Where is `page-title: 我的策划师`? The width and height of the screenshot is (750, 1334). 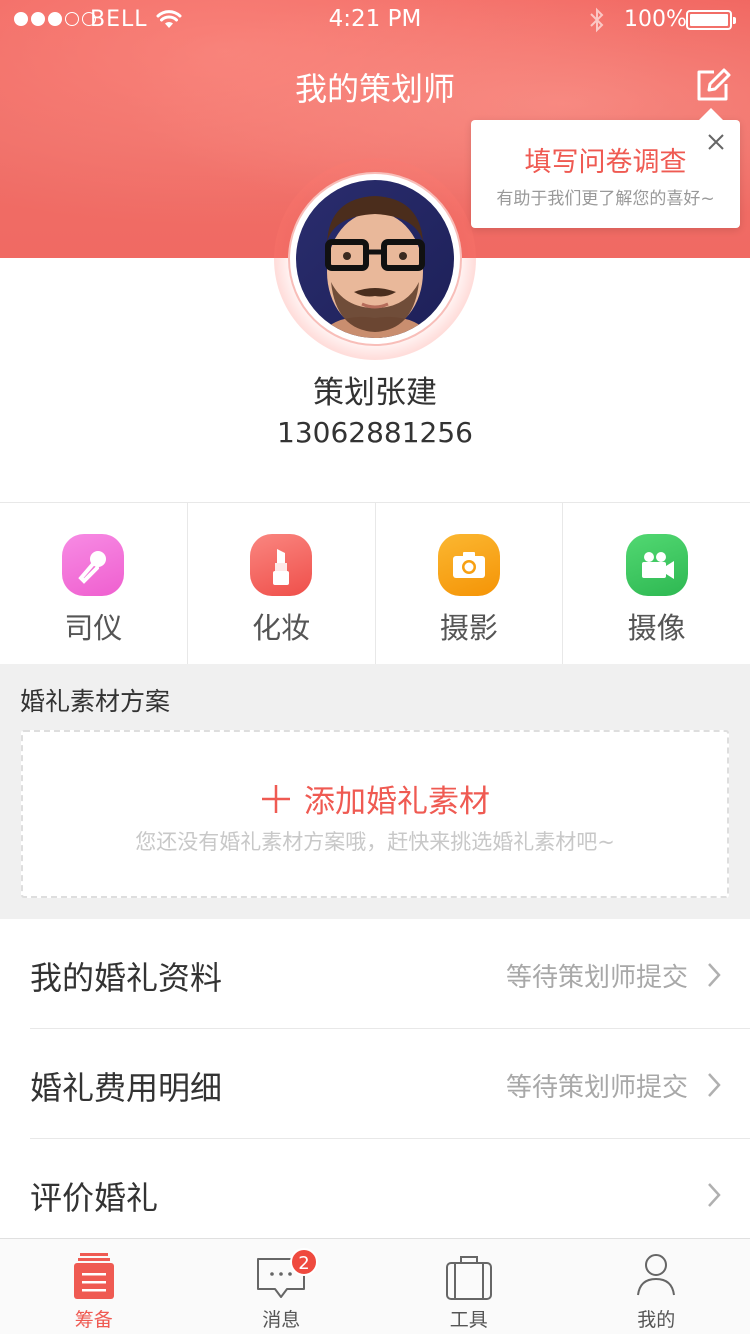 page-title: 我的策划师 is located at coordinates (374, 89).